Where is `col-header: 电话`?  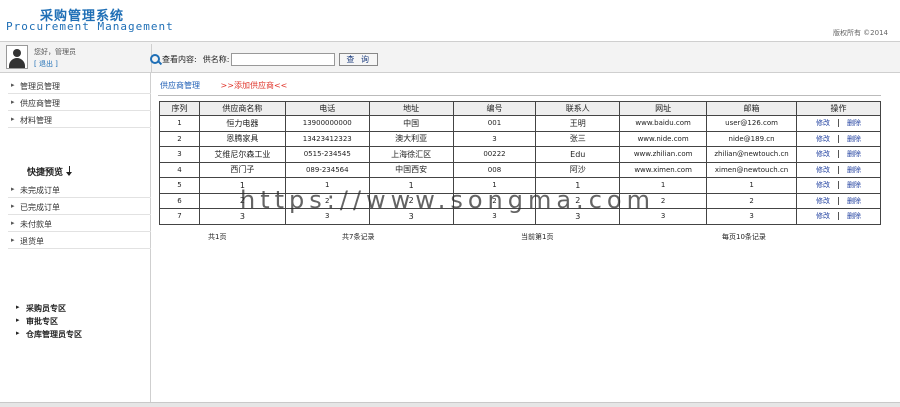 col-header: 电话 is located at coordinates (327, 108).